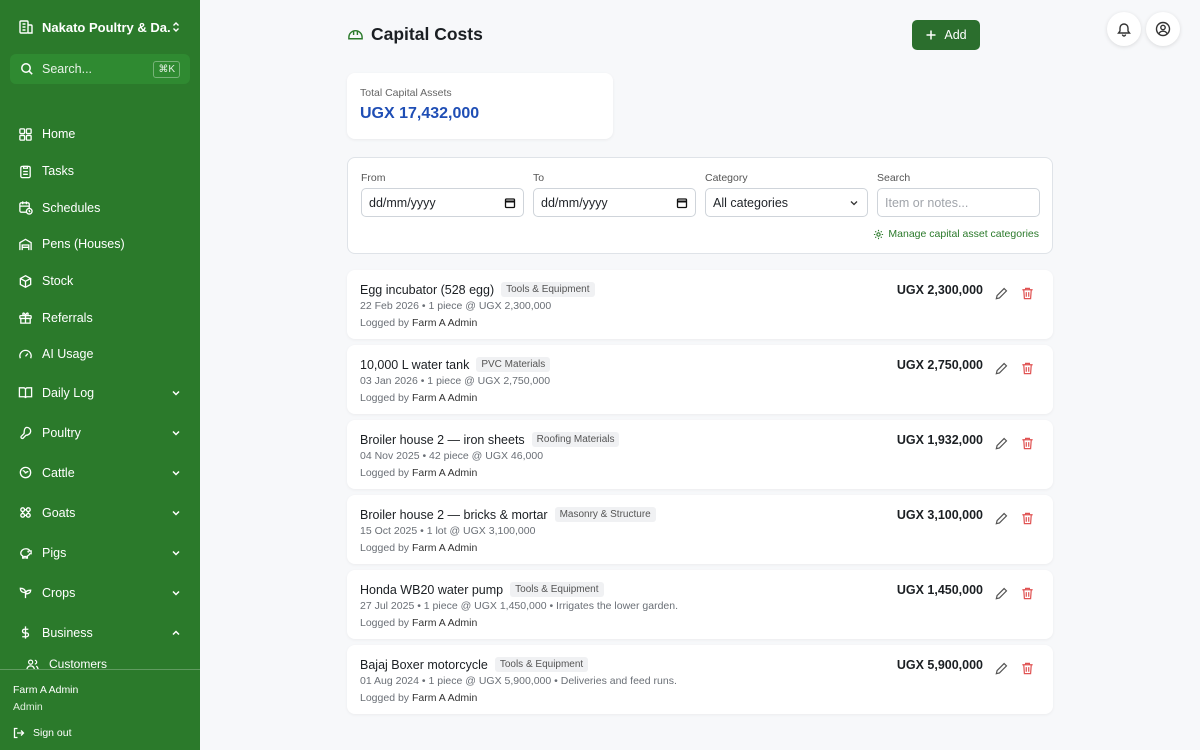  Describe the element at coordinates (454, 514) in the screenshot. I see `item-name: Broiler house 2 — bricks & mortar` at that location.